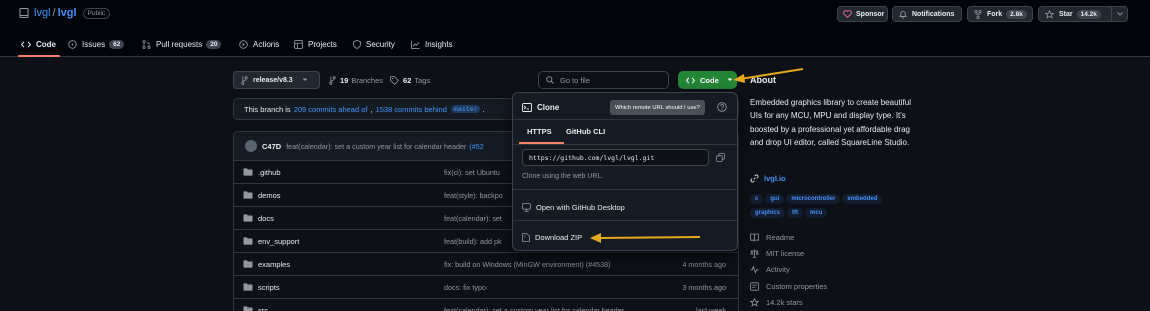 This screenshot has width=1150, height=311. I want to click on arrow-to-download-zip, so click(645, 238).